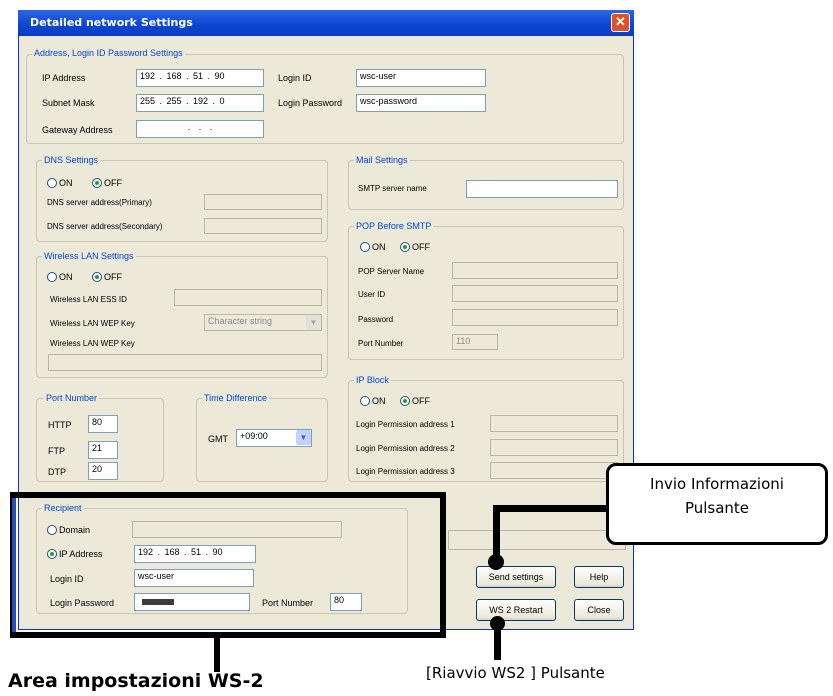  I want to click on permission-address-2-field, so click(554, 447).